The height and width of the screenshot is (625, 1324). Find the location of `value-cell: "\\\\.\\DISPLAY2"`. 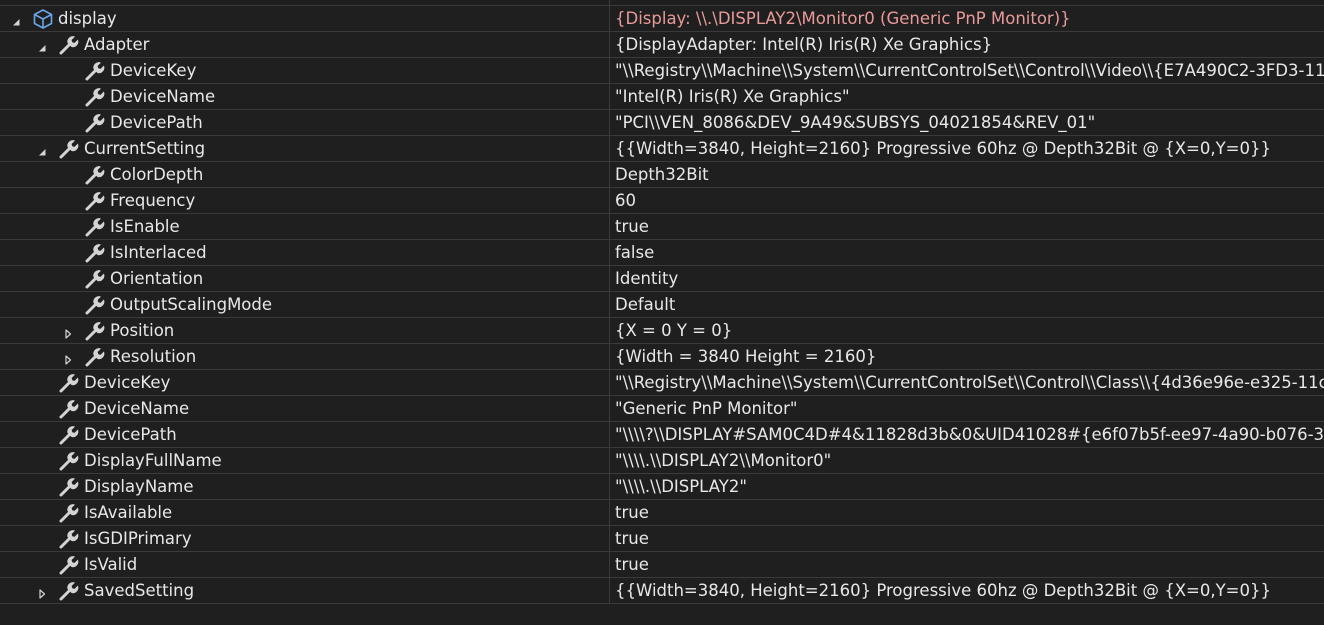

value-cell: "\\\\.\\DISPLAY2" is located at coordinates (966, 486).